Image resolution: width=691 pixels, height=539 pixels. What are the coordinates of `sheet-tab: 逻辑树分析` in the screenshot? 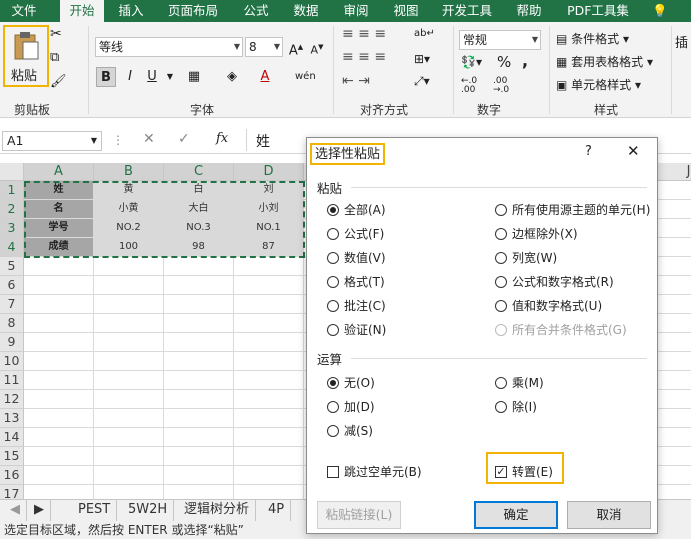 It's located at (217, 510).